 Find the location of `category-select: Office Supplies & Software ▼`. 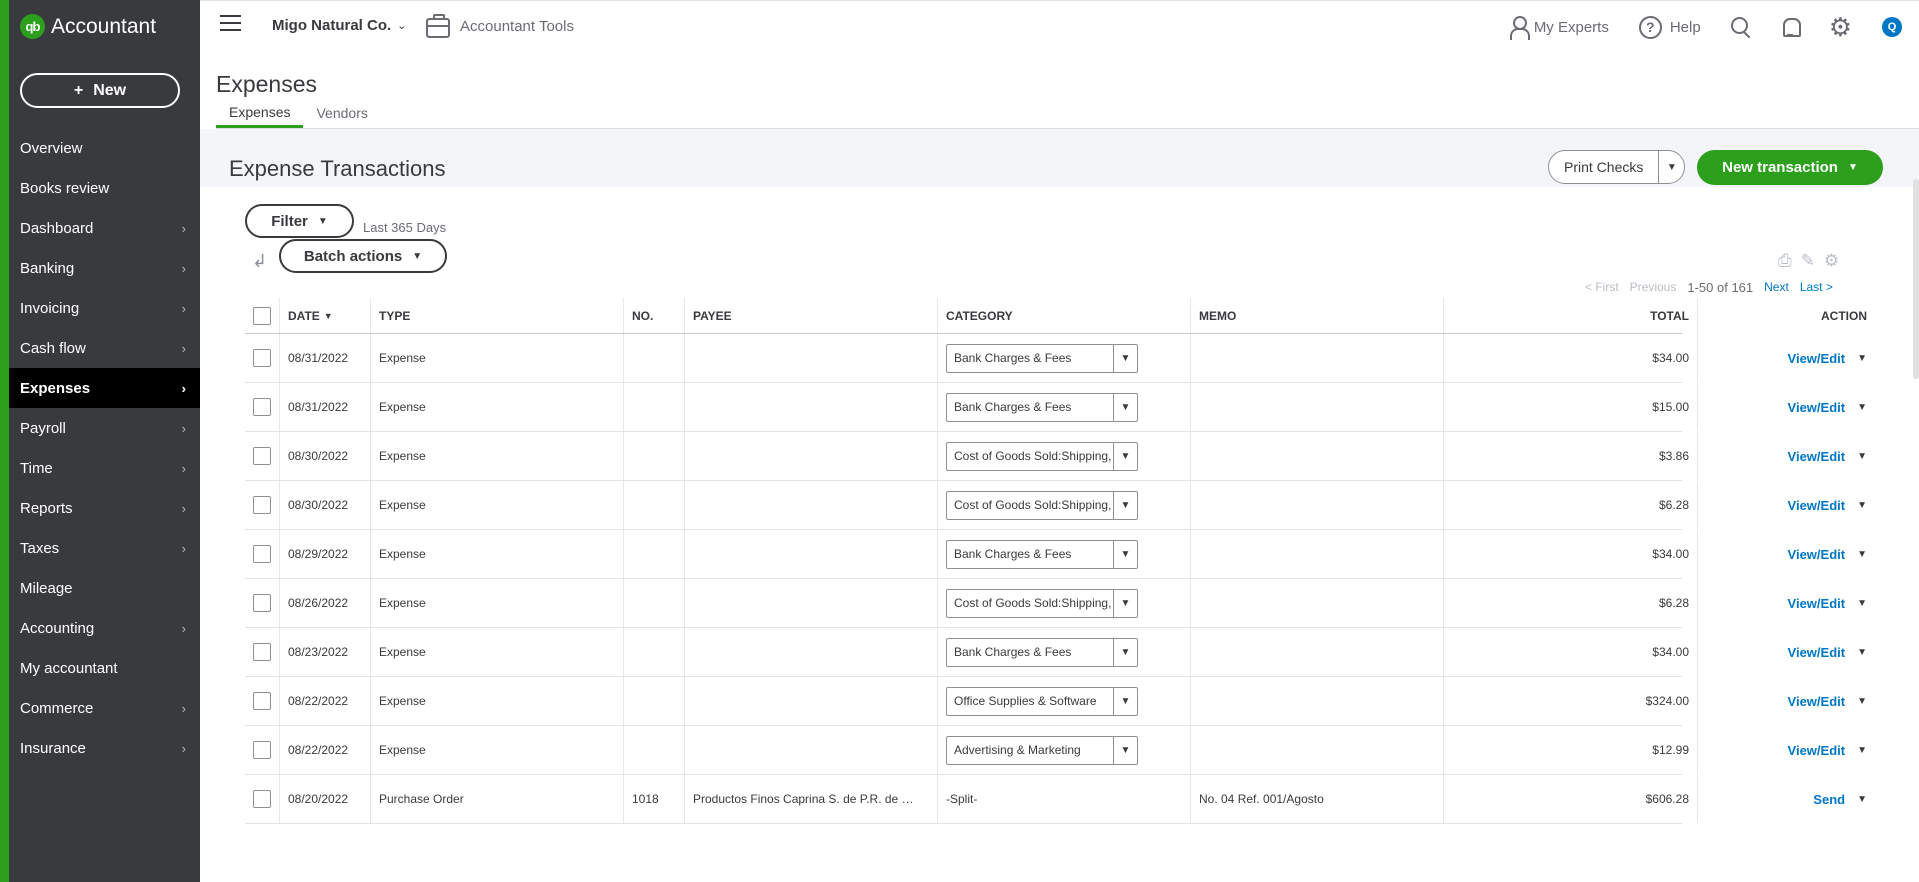

category-select: Office Supplies & Software ▼ is located at coordinates (1042, 701).